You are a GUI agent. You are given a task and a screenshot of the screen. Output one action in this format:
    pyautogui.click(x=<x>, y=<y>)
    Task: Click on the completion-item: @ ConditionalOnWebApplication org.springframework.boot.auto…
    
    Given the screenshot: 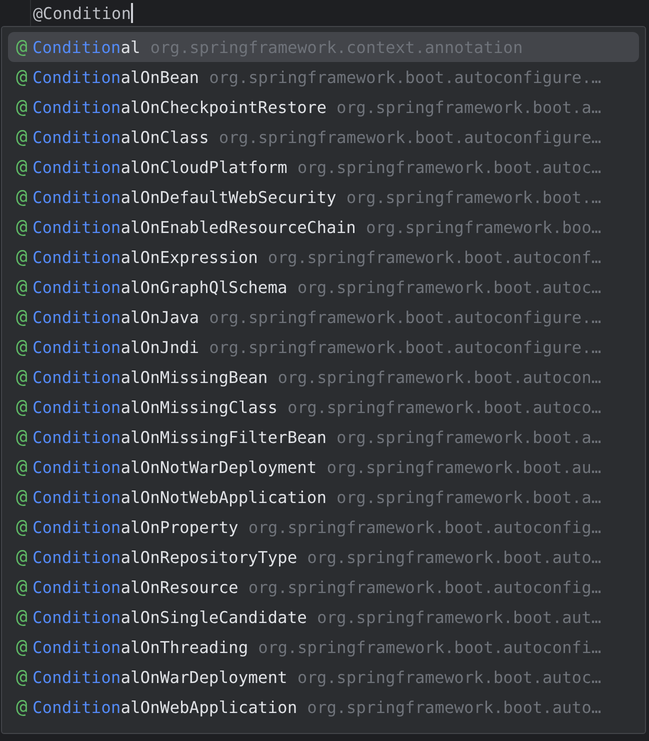 What is the action you would take?
    pyautogui.click(x=323, y=707)
    